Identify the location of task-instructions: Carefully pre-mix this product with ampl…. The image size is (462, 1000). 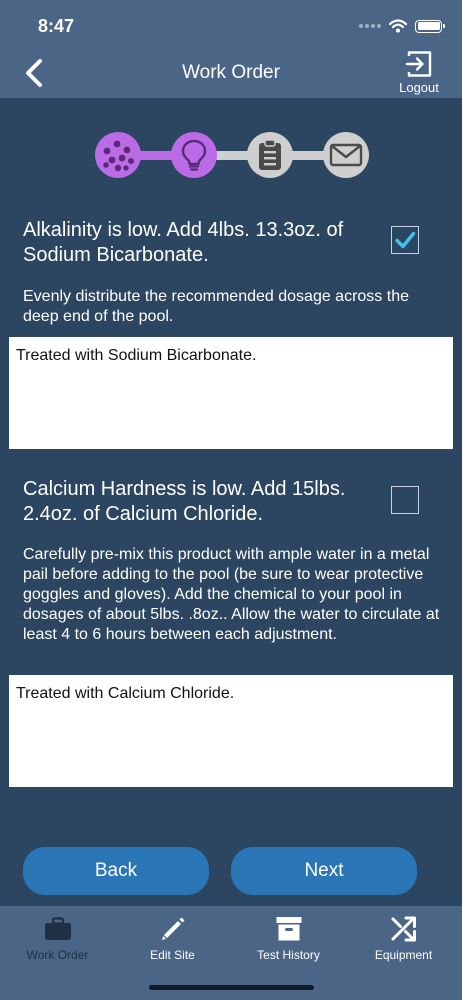
(231, 594).